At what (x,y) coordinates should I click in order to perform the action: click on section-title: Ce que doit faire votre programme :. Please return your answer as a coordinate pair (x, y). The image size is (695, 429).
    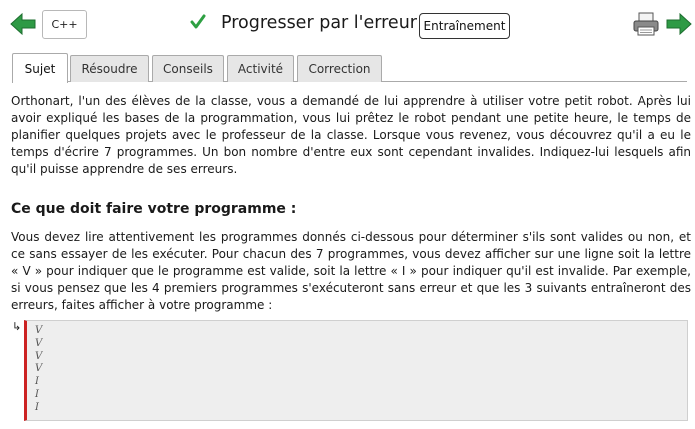
    Looking at the image, I should click on (154, 209).